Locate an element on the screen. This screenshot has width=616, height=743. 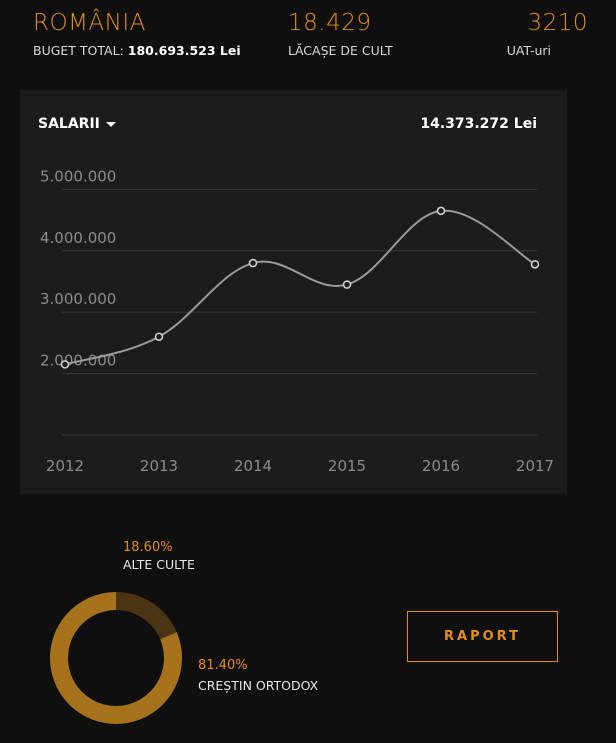
x-tick-label: 2015 is located at coordinates (347, 466).